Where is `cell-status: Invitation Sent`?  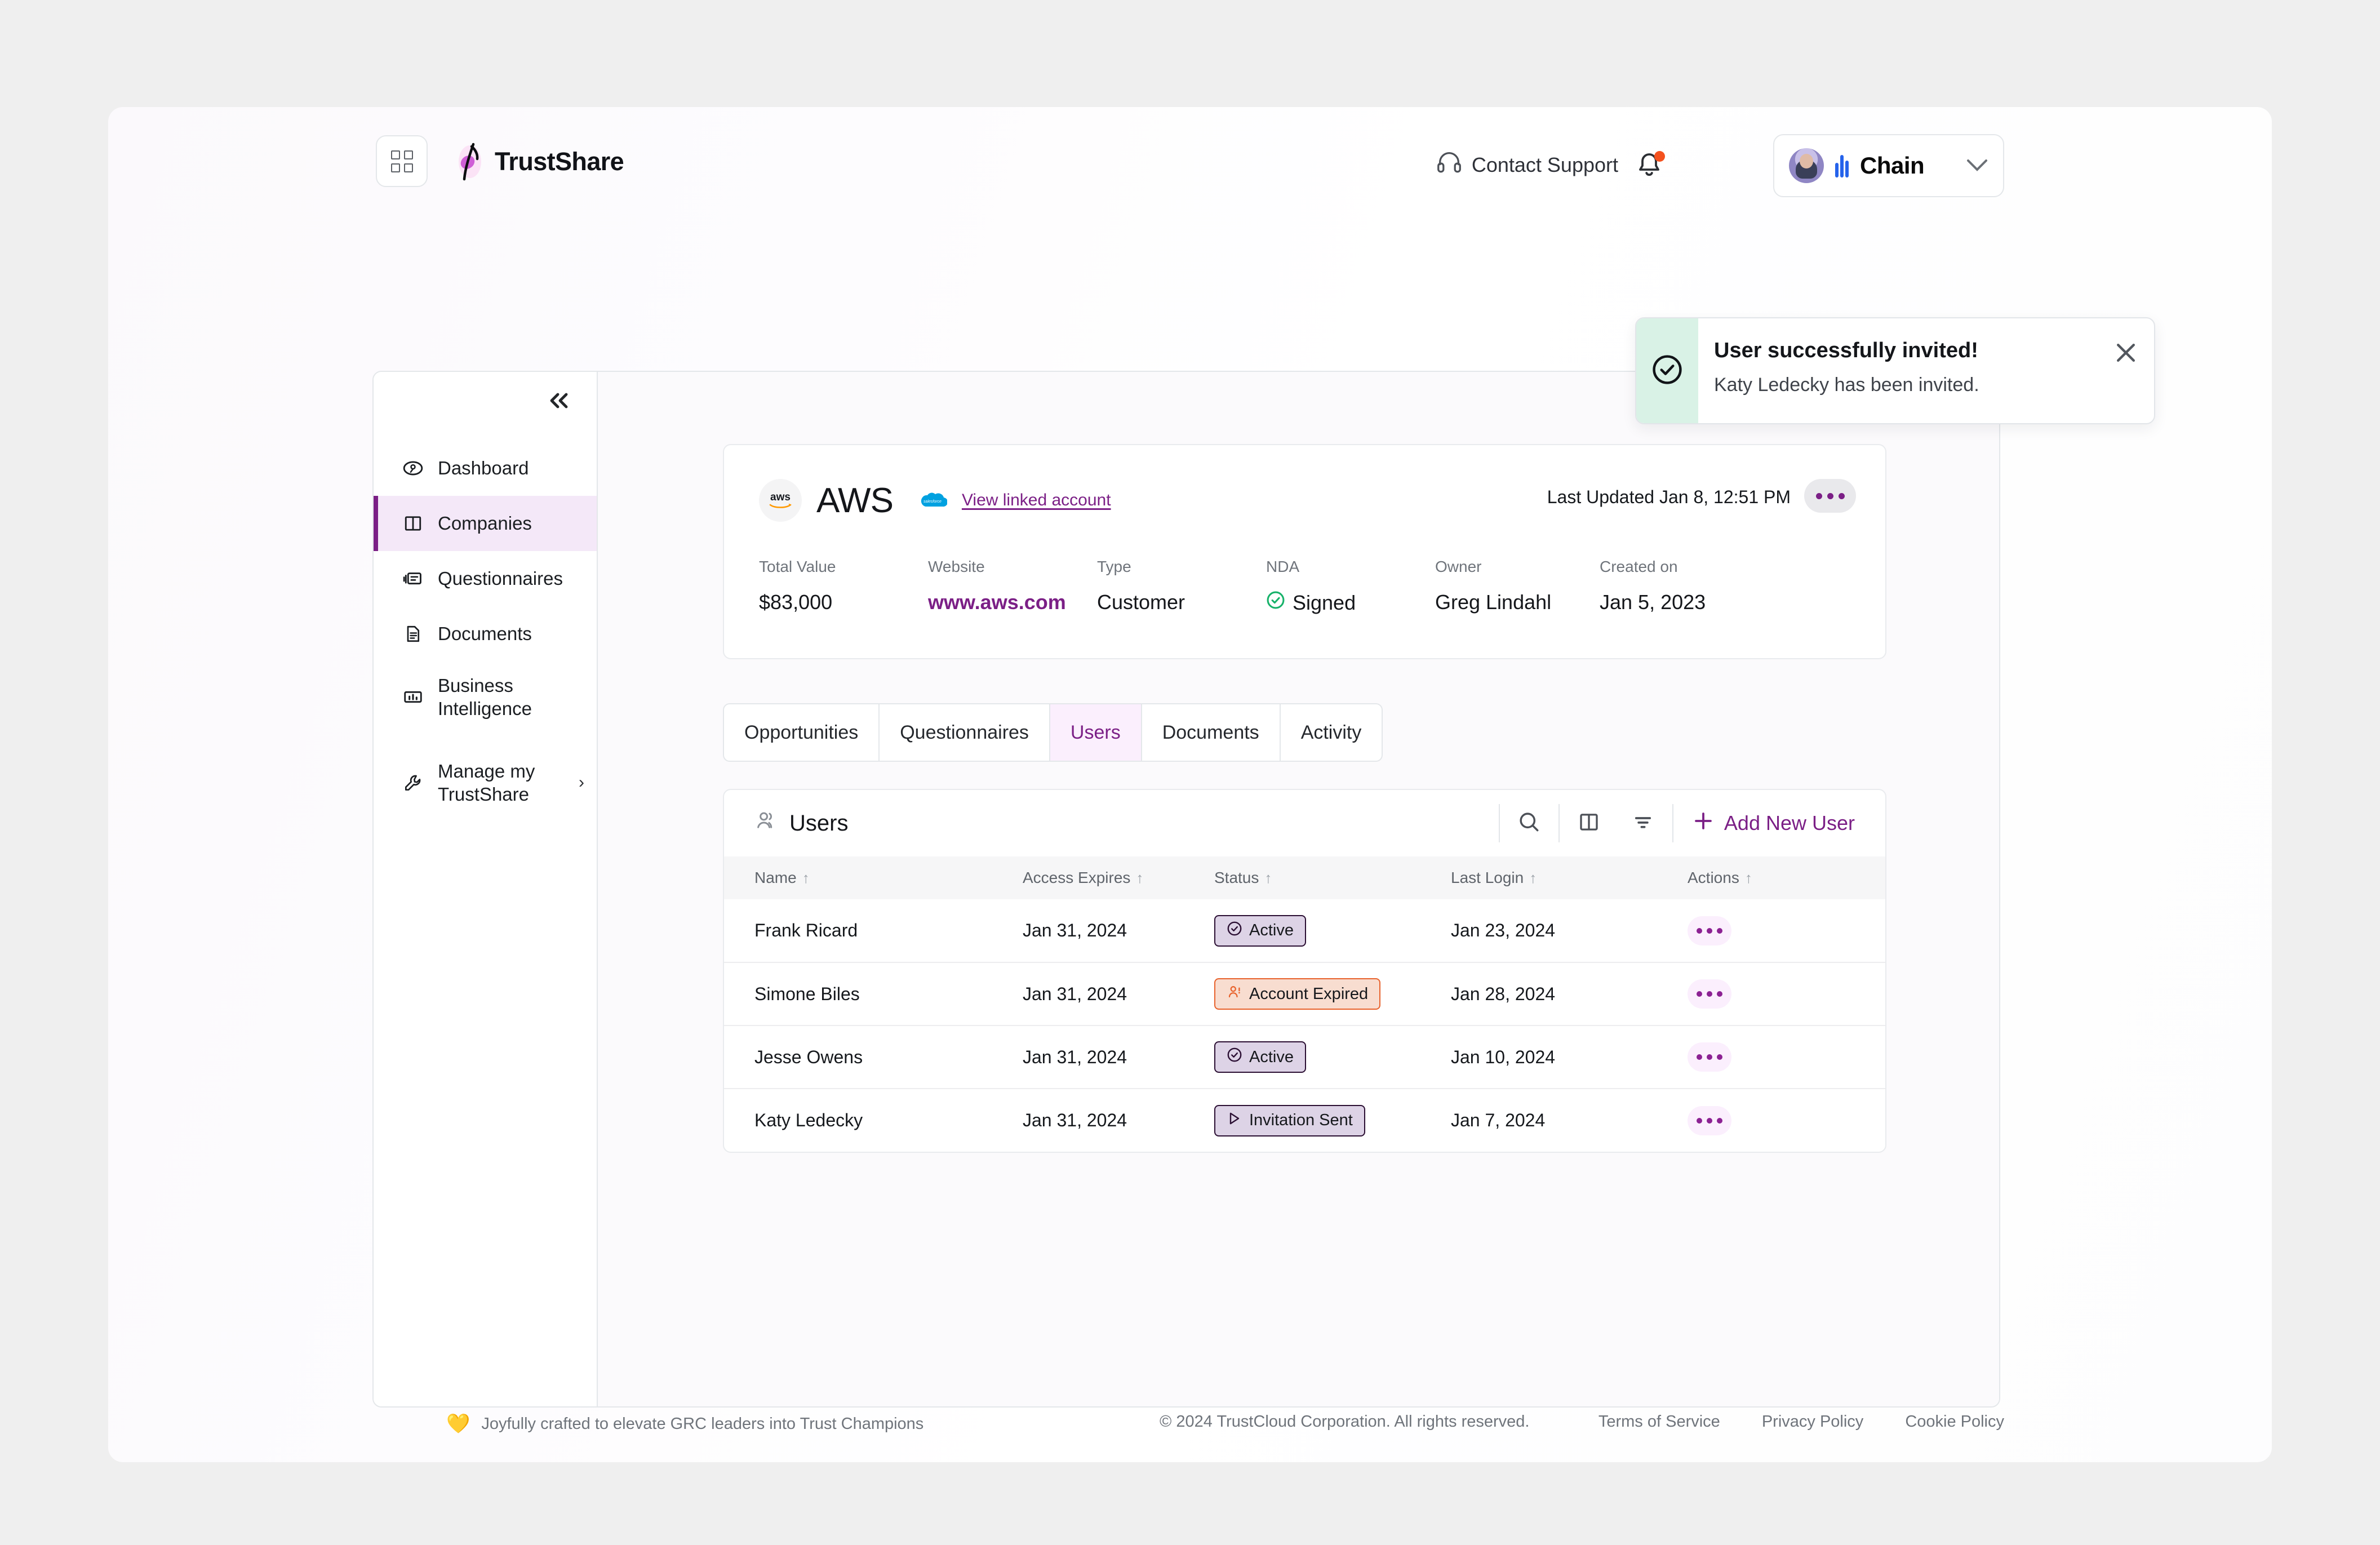
cell-status: Invitation Sent is located at coordinates (1332, 1120).